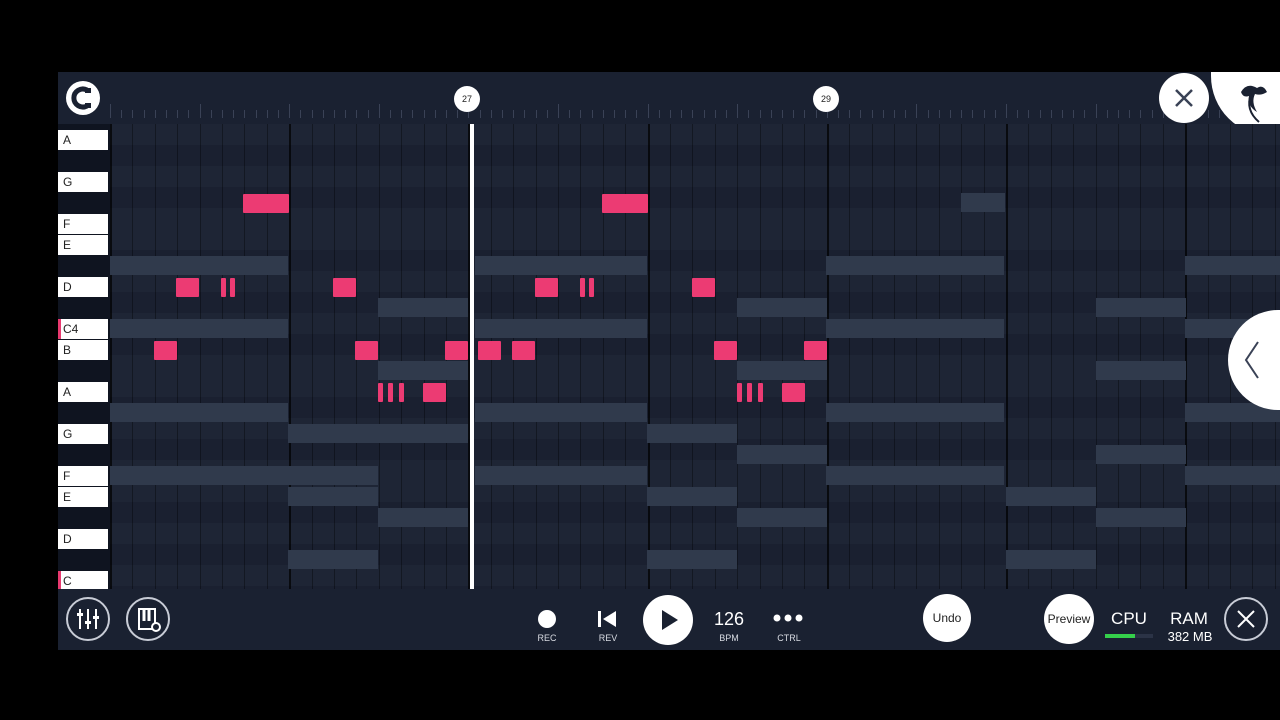  Describe the element at coordinates (467, 99) in the screenshot. I see `bar-marker-27: 27` at that location.